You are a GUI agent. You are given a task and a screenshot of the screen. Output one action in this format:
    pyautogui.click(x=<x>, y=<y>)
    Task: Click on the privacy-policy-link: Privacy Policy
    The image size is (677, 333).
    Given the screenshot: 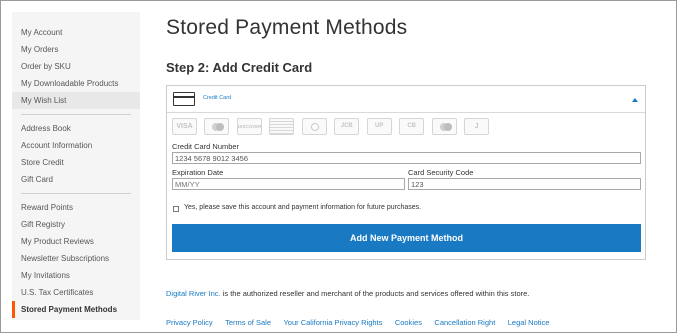 What is the action you would take?
    pyautogui.click(x=189, y=322)
    